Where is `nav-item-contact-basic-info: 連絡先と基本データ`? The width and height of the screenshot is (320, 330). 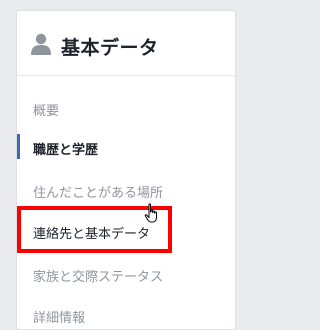 nav-item-contact-basic-info: 連絡先と基本データ is located at coordinates (126, 231).